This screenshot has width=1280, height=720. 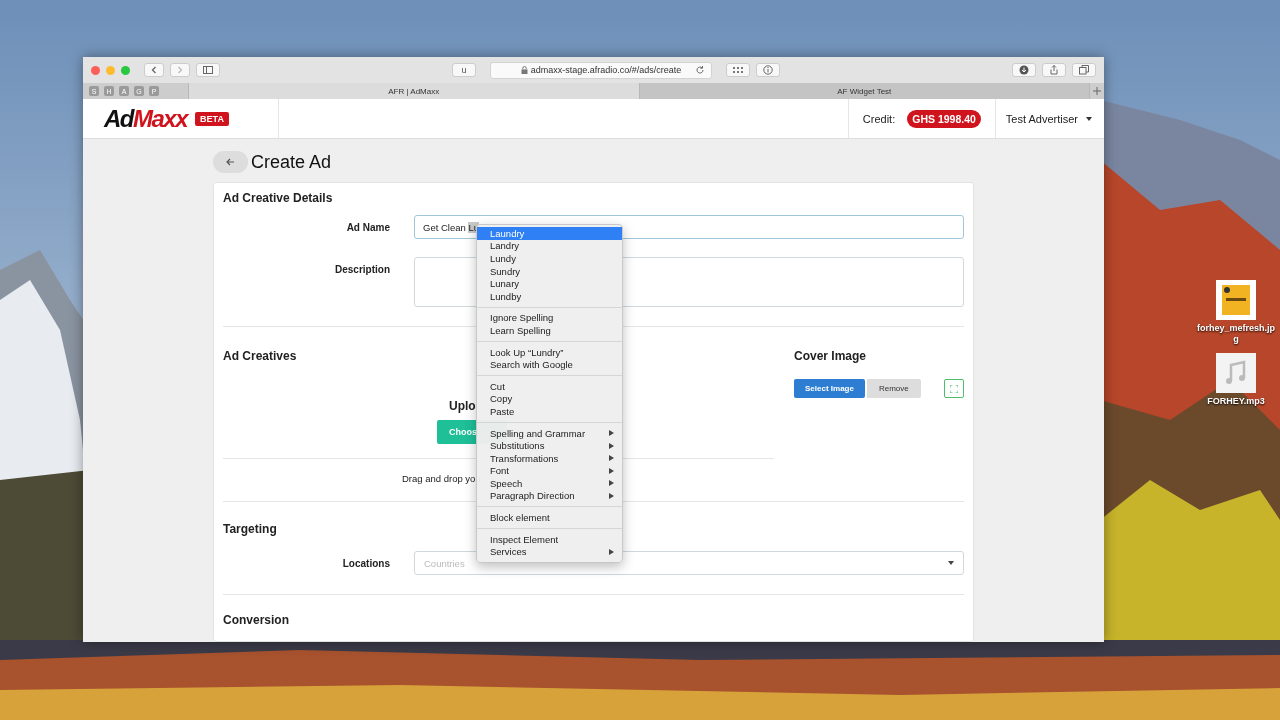 I want to click on field-label: Locations, so click(x=365, y=563).